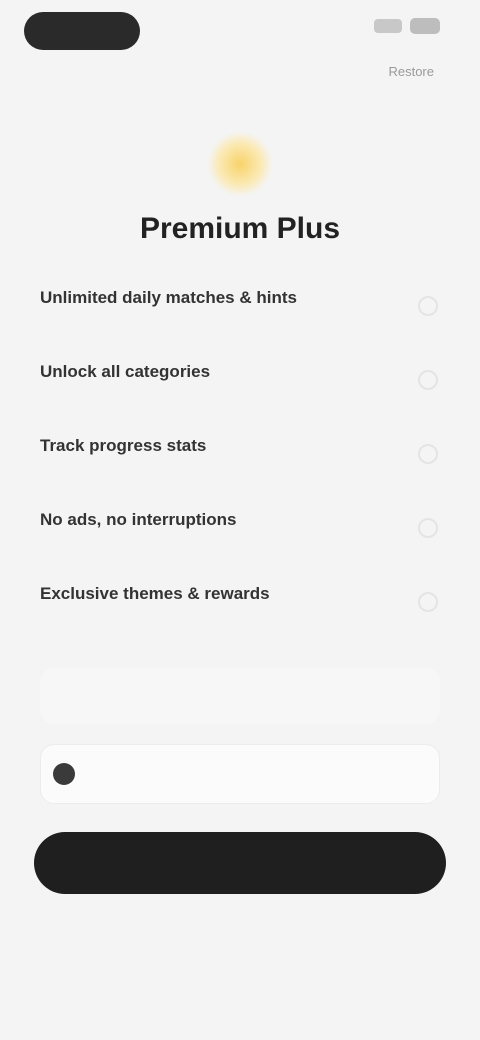 This screenshot has height=1040, width=480. What do you see at coordinates (82, 31) in the screenshot?
I see `status-pill` at bounding box center [82, 31].